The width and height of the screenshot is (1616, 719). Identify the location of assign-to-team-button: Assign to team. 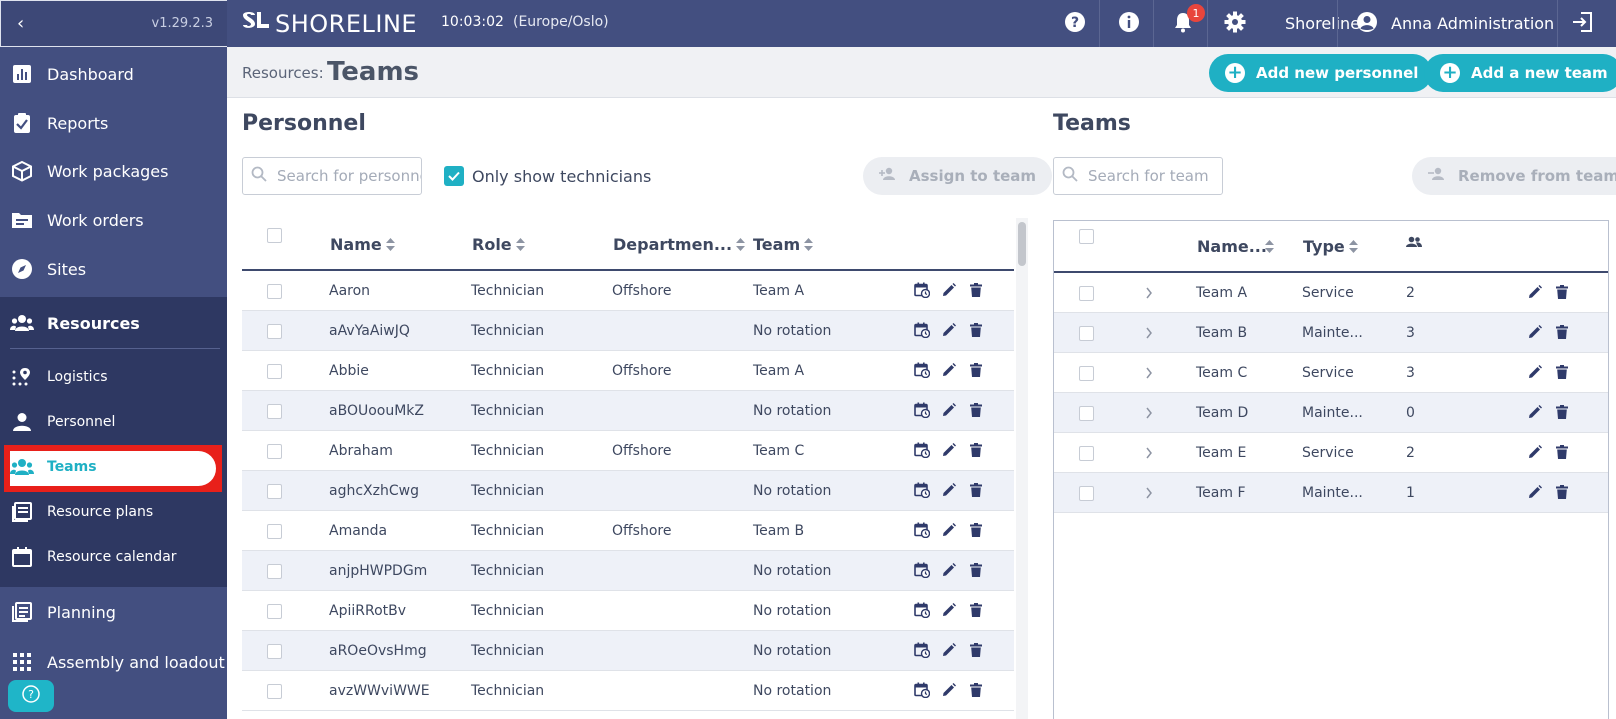
(958, 176).